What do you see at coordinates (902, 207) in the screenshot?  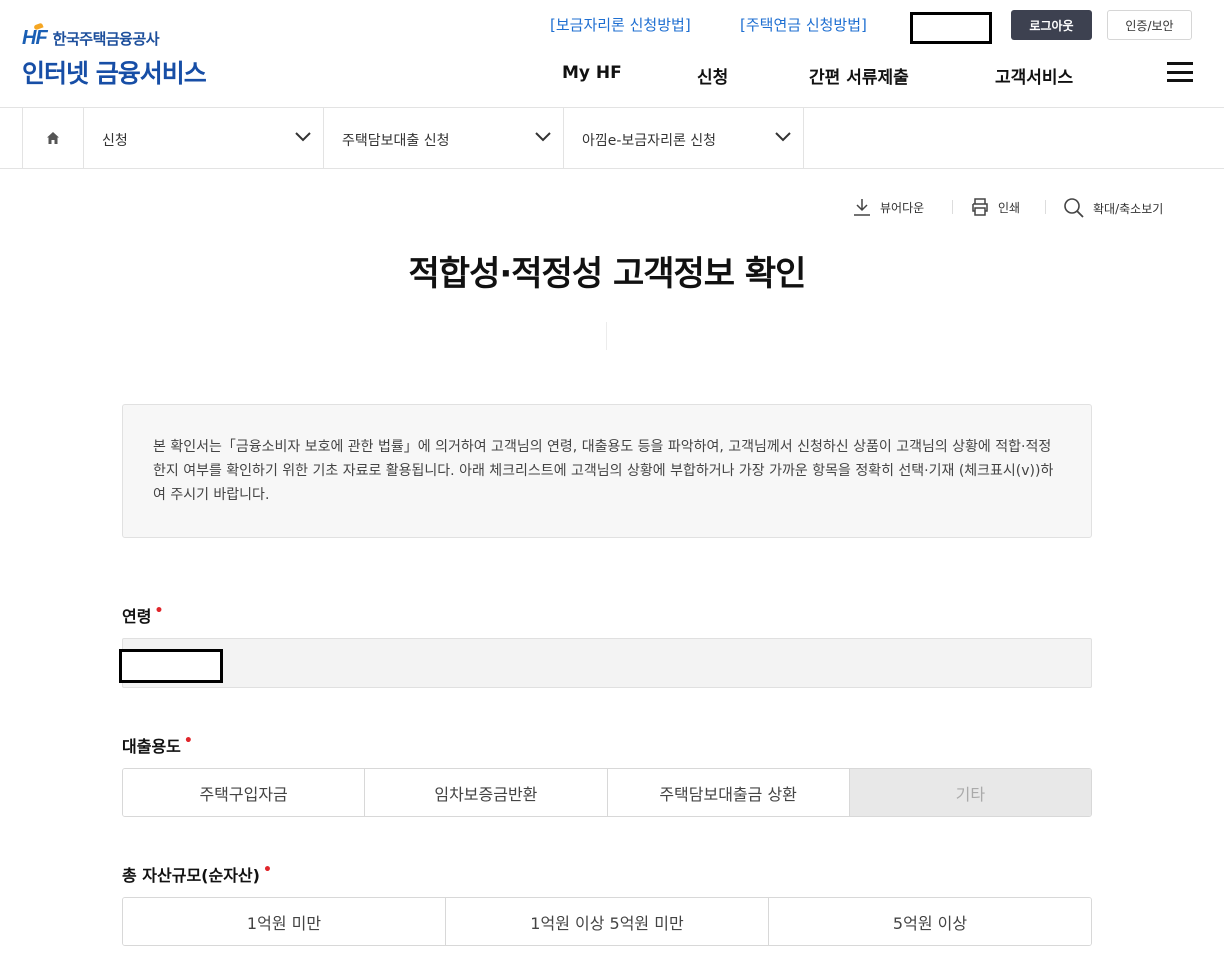 I see `viewer-download-label: 뷰어다운` at bounding box center [902, 207].